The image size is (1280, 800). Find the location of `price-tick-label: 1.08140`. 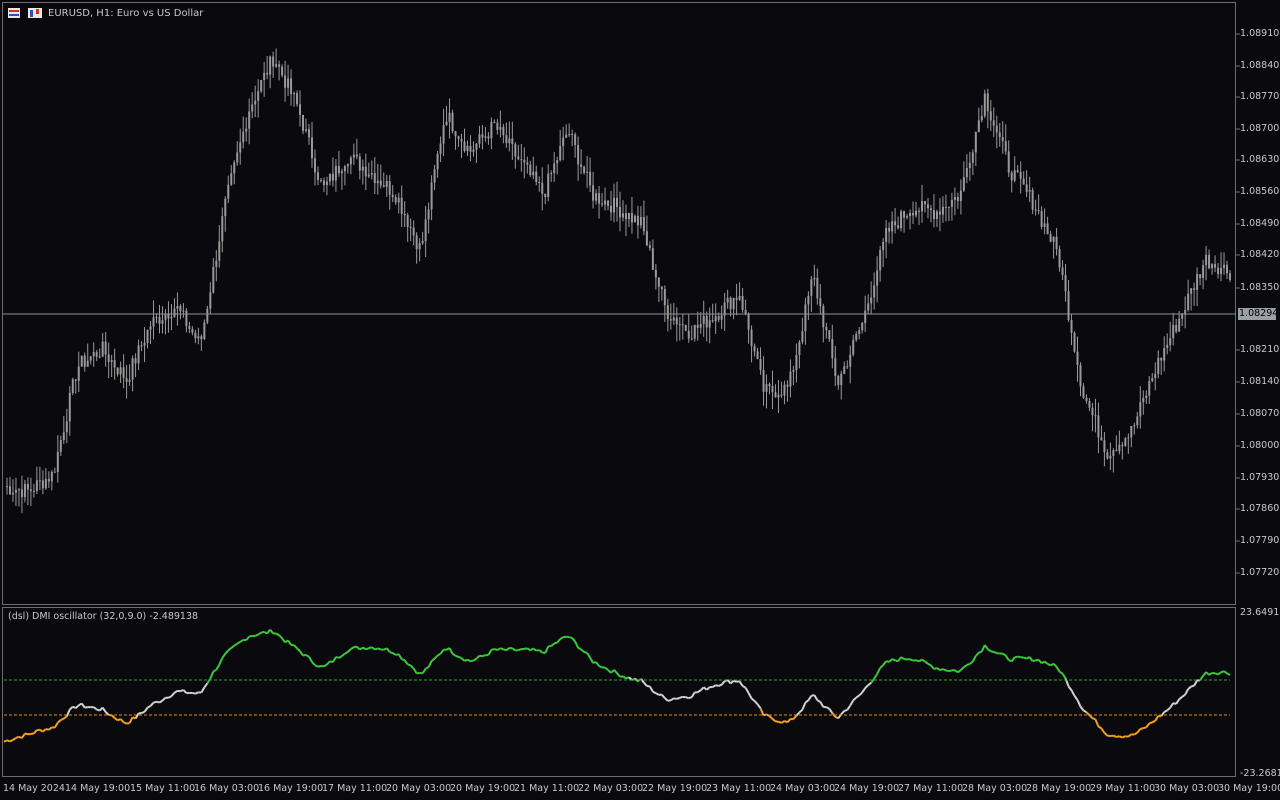

price-tick-label: 1.08140 is located at coordinates (1260, 381).